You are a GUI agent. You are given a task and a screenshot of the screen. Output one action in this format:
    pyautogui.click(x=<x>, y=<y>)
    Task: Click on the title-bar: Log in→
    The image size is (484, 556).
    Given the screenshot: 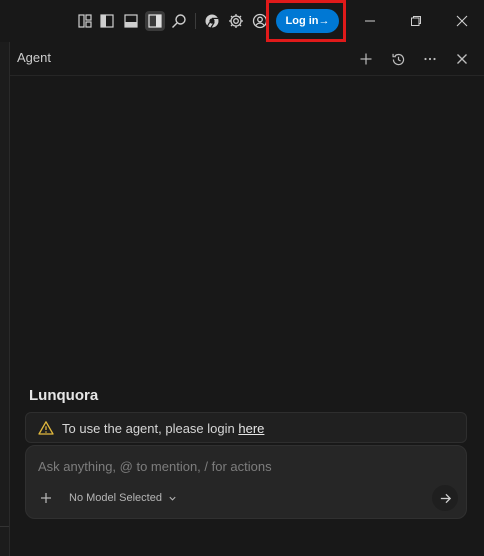 What is the action you would take?
    pyautogui.click(x=242, y=21)
    